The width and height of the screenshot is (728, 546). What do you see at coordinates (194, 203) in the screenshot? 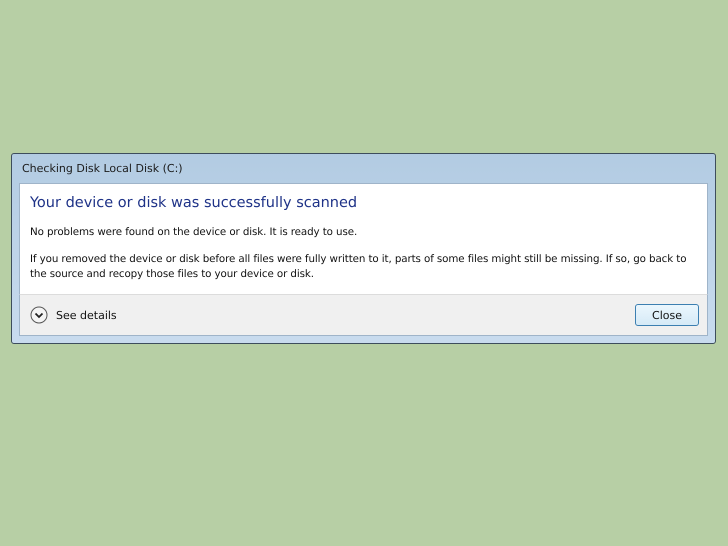
I see `dialog-heading: Your device or disk was successfully scanned` at bounding box center [194, 203].